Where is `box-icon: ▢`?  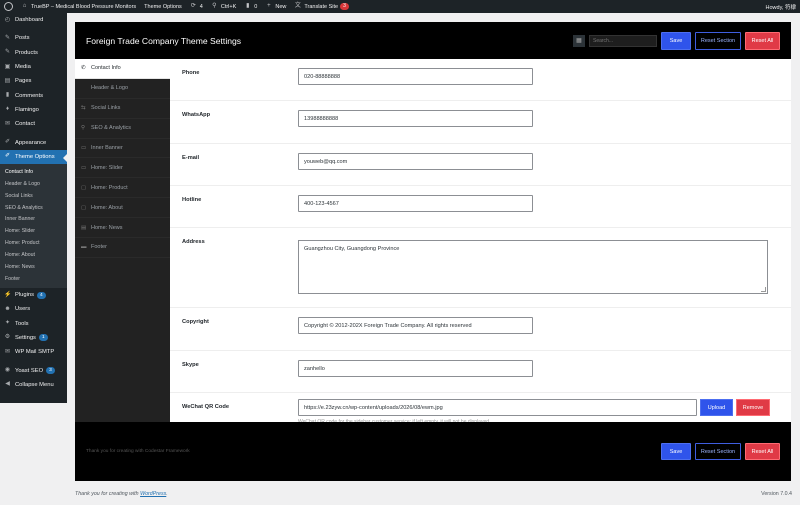
box-icon: ▢ is located at coordinates (84, 187).